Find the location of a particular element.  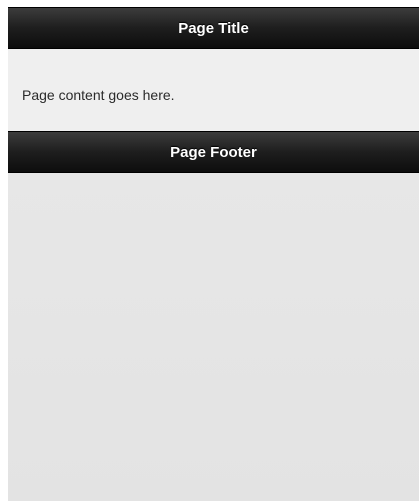

page-footer: Page Footer is located at coordinates (213, 152).